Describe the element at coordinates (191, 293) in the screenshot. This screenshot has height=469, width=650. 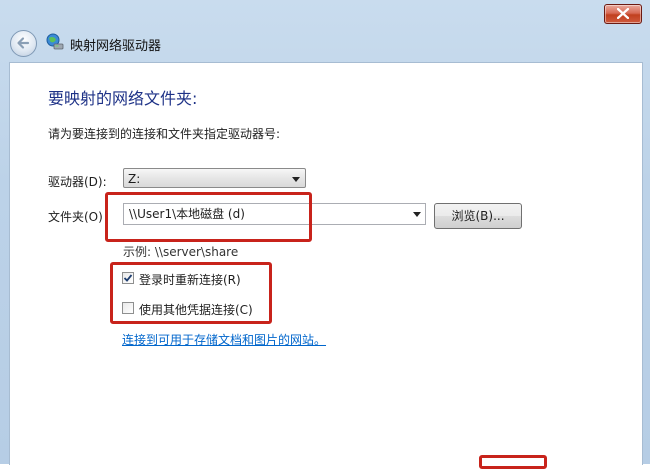
I see `highlight-options-box` at that location.